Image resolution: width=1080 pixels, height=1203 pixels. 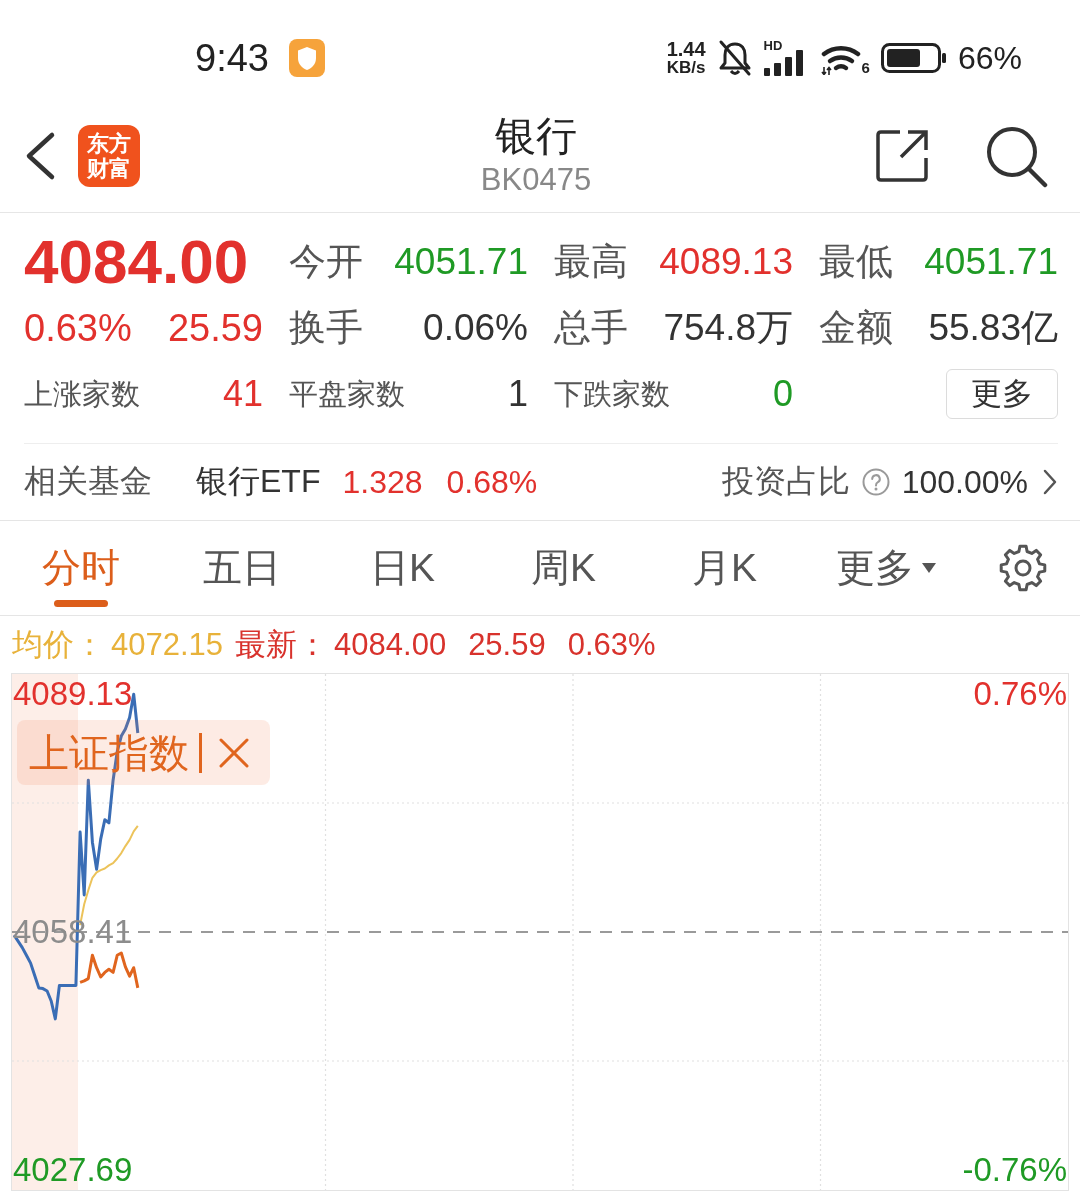 What do you see at coordinates (402, 568) in the screenshot?
I see `tab: 日K` at bounding box center [402, 568].